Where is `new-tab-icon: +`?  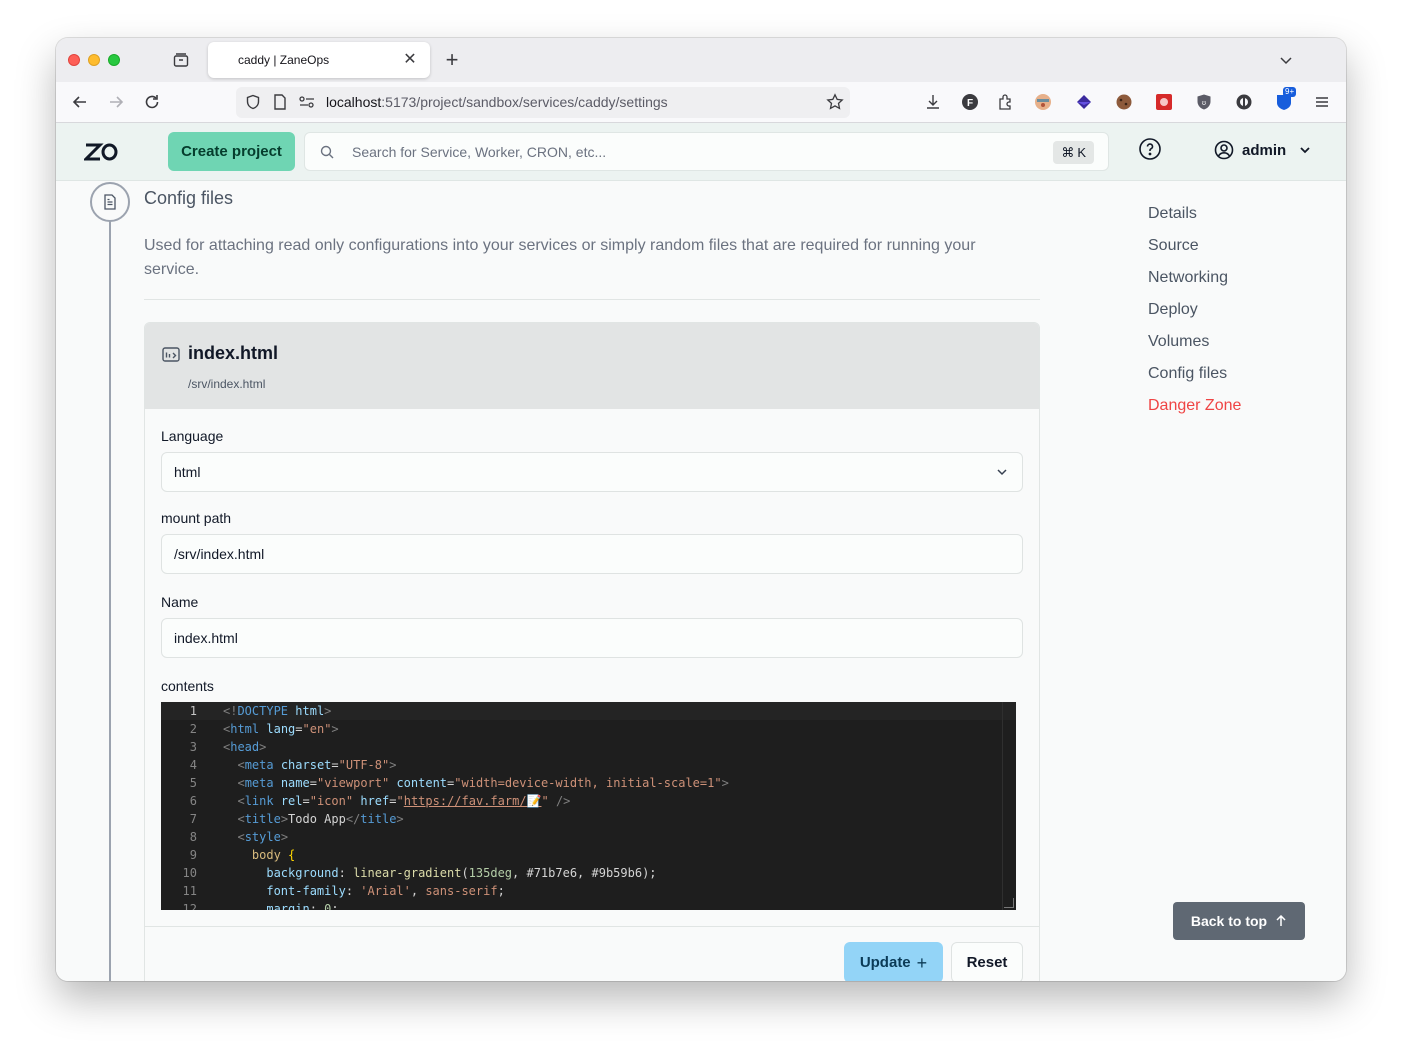
new-tab-icon: + is located at coordinates (452, 60).